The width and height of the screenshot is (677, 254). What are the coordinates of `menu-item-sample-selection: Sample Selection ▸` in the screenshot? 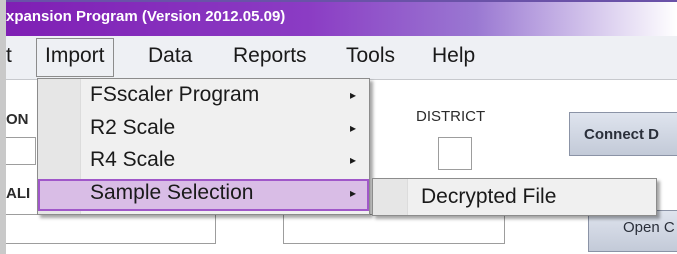 It's located at (203, 195).